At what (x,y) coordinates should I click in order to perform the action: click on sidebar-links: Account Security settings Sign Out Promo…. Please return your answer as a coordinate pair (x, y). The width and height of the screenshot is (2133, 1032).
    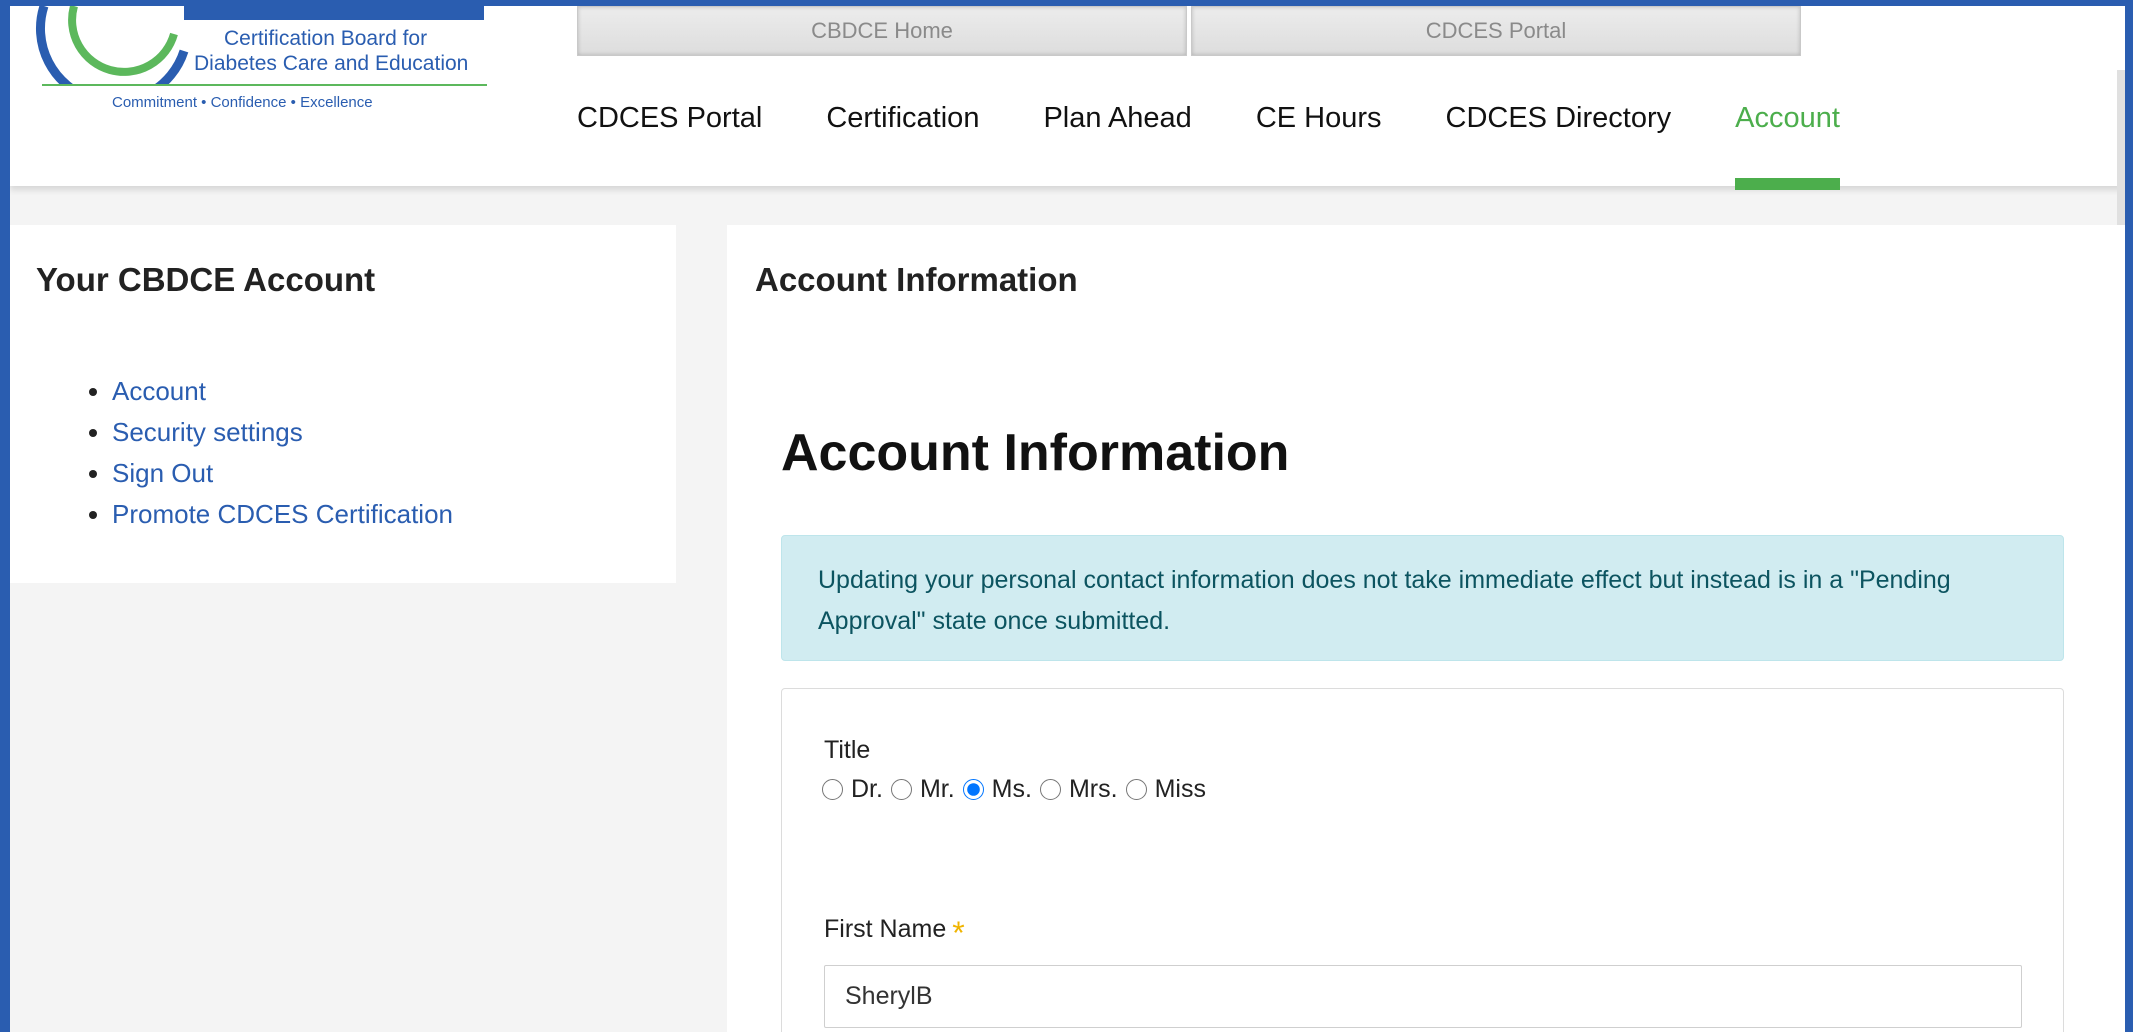
    Looking at the image, I should click on (264, 453).